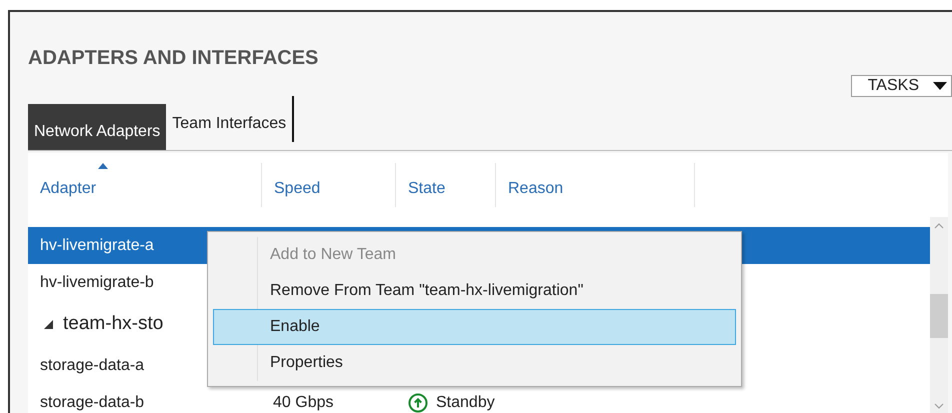 The height and width of the screenshot is (413, 952). What do you see at coordinates (97, 282) in the screenshot?
I see `adapter-name: hv-livemigrate-b` at bounding box center [97, 282].